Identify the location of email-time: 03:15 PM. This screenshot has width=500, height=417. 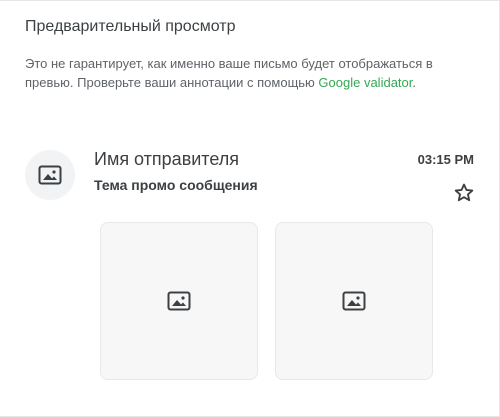
(445, 159).